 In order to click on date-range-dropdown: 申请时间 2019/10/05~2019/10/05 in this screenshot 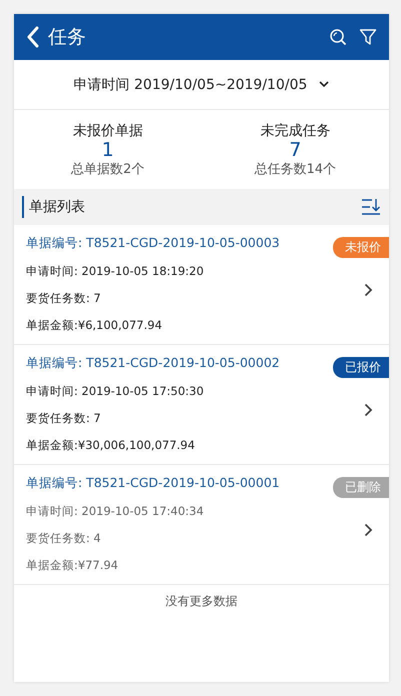, I will do `click(201, 85)`.